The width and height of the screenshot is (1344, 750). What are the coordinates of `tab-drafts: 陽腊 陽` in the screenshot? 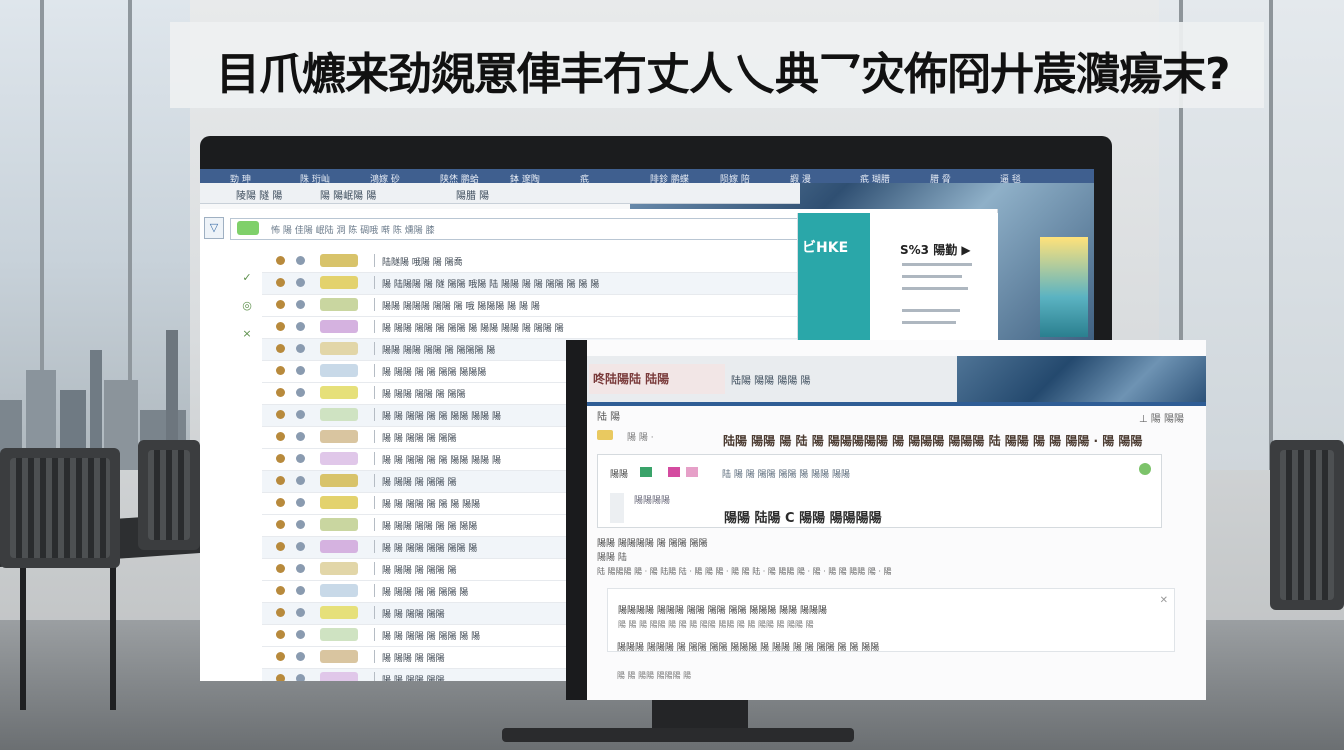 It's located at (472, 194).